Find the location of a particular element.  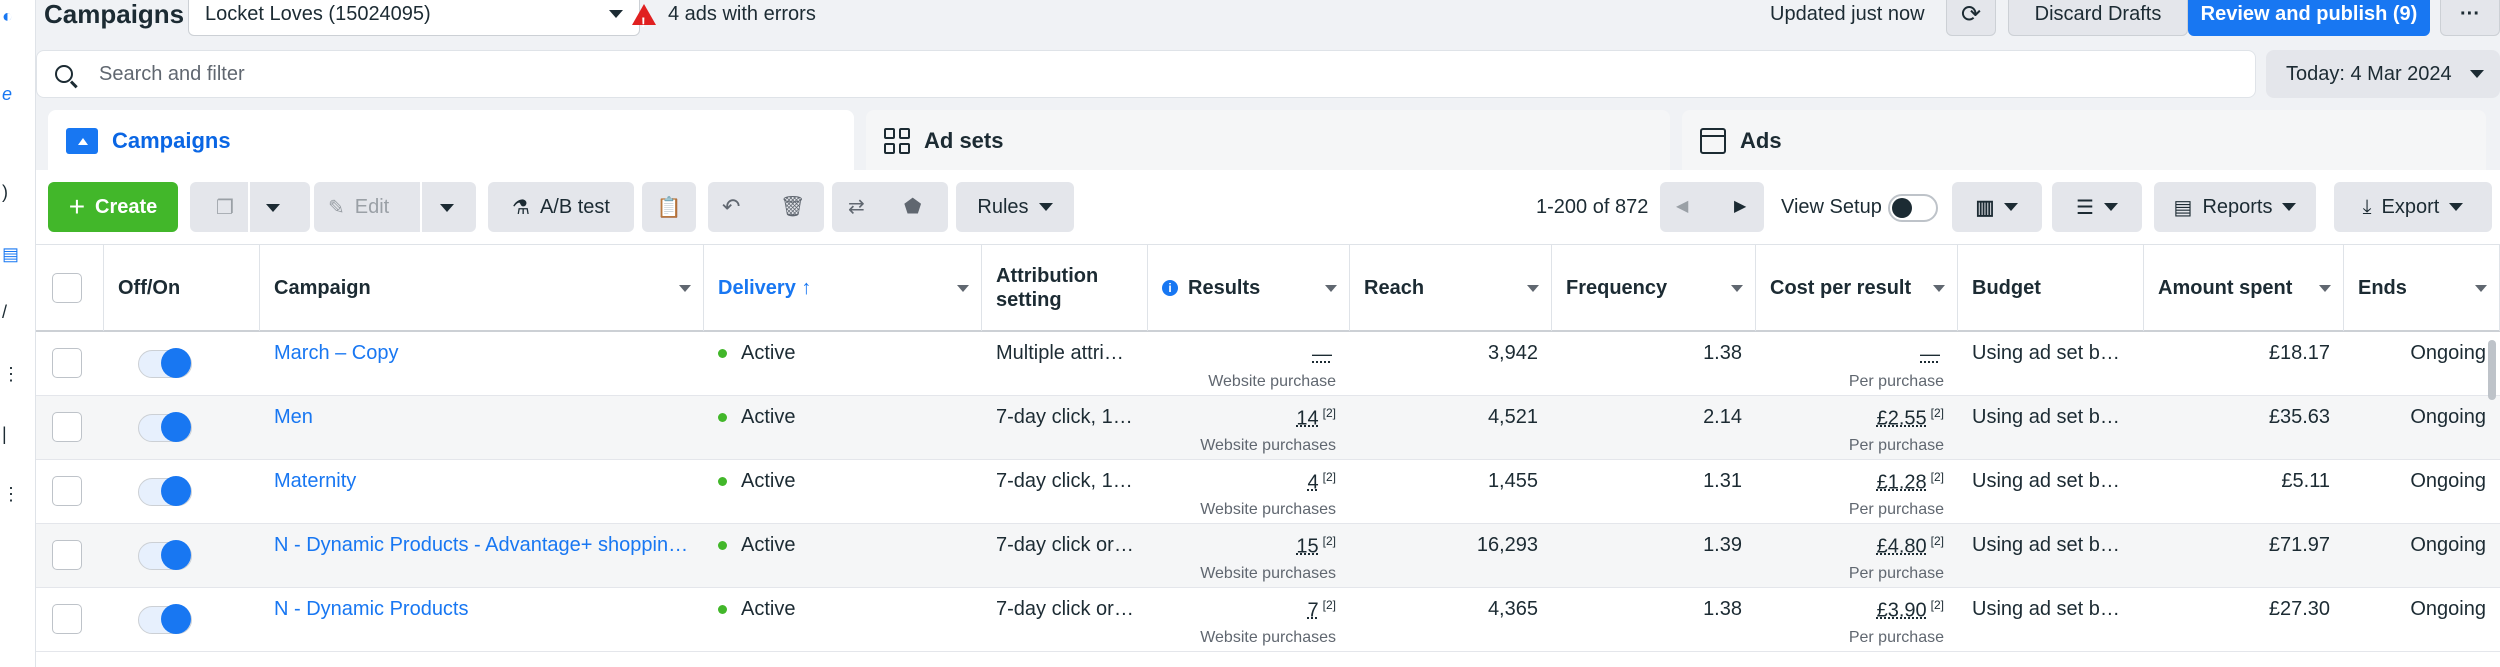

export-button: ⤓ Export is located at coordinates (2413, 207).